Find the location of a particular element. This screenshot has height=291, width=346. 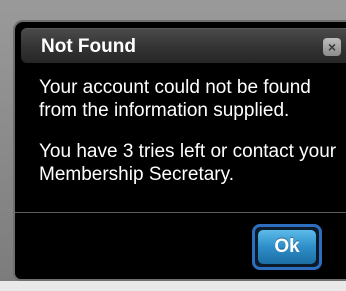

close-icon: × is located at coordinates (332, 47).